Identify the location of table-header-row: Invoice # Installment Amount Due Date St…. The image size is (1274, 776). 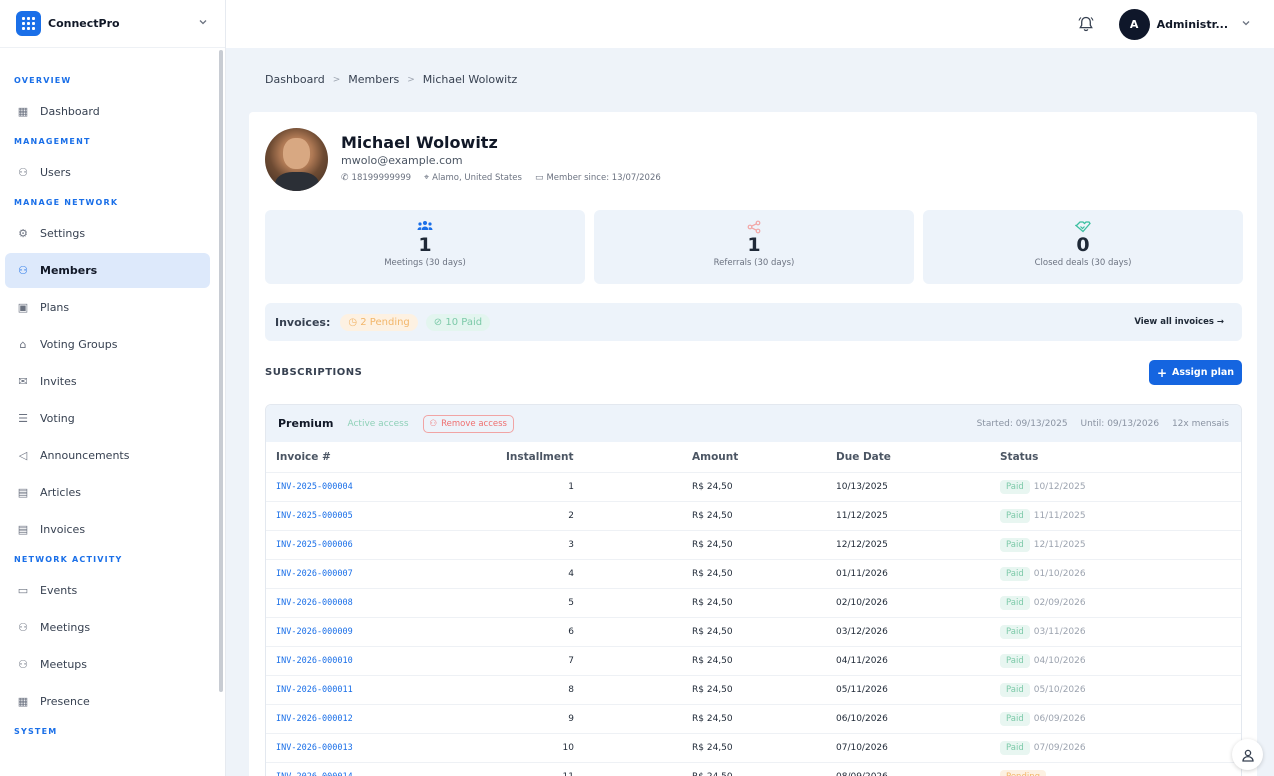
(753, 457).